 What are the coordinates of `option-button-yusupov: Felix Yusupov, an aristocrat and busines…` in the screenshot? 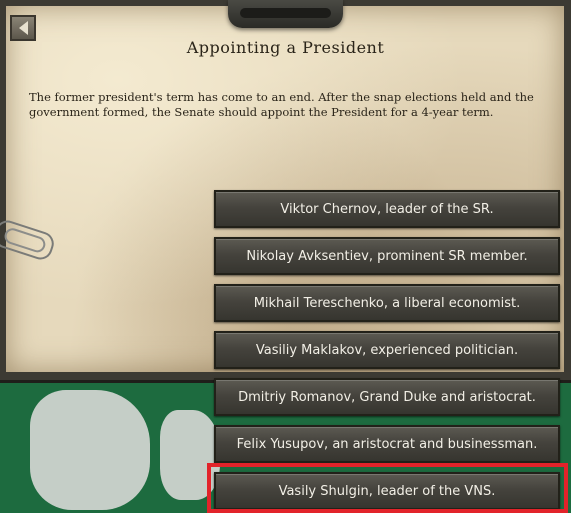 It's located at (387, 444).